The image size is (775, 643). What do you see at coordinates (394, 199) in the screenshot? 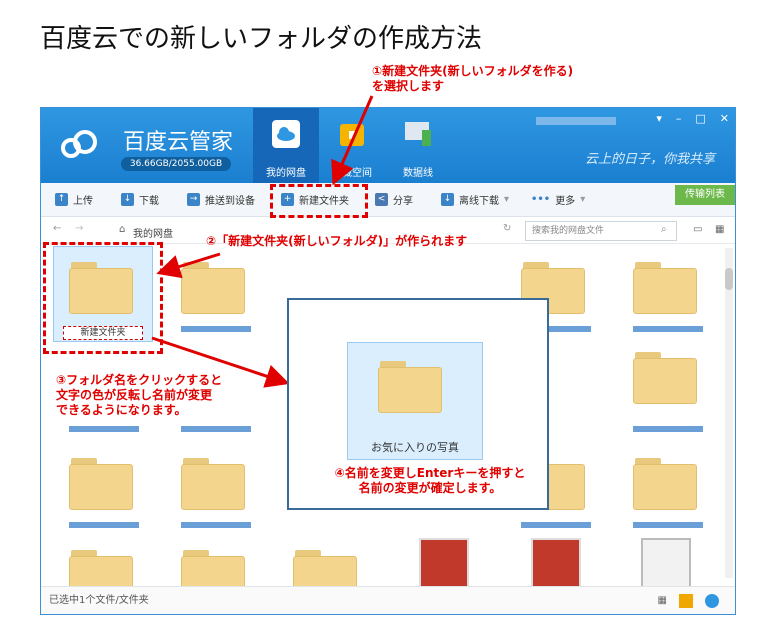
I see `share-button: < 分享` at bounding box center [394, 199].